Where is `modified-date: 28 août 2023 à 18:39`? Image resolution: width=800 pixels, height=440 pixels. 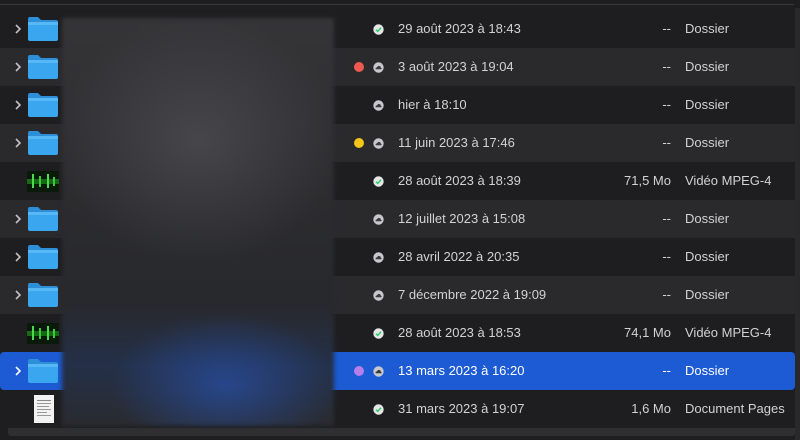
modified-date: 28 août 2023 à 18:39 is located at coordinates (459, 180).